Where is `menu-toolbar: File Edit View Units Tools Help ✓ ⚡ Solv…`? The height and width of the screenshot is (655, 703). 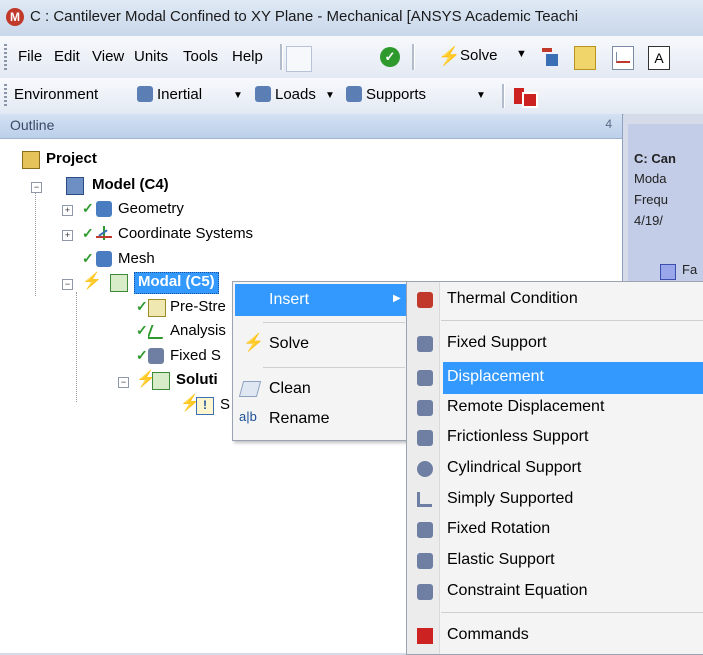 menu-toolbar: File Edit View Units Tools Help ✓ ⚡ Solv… is located at coordinates (351, 57).